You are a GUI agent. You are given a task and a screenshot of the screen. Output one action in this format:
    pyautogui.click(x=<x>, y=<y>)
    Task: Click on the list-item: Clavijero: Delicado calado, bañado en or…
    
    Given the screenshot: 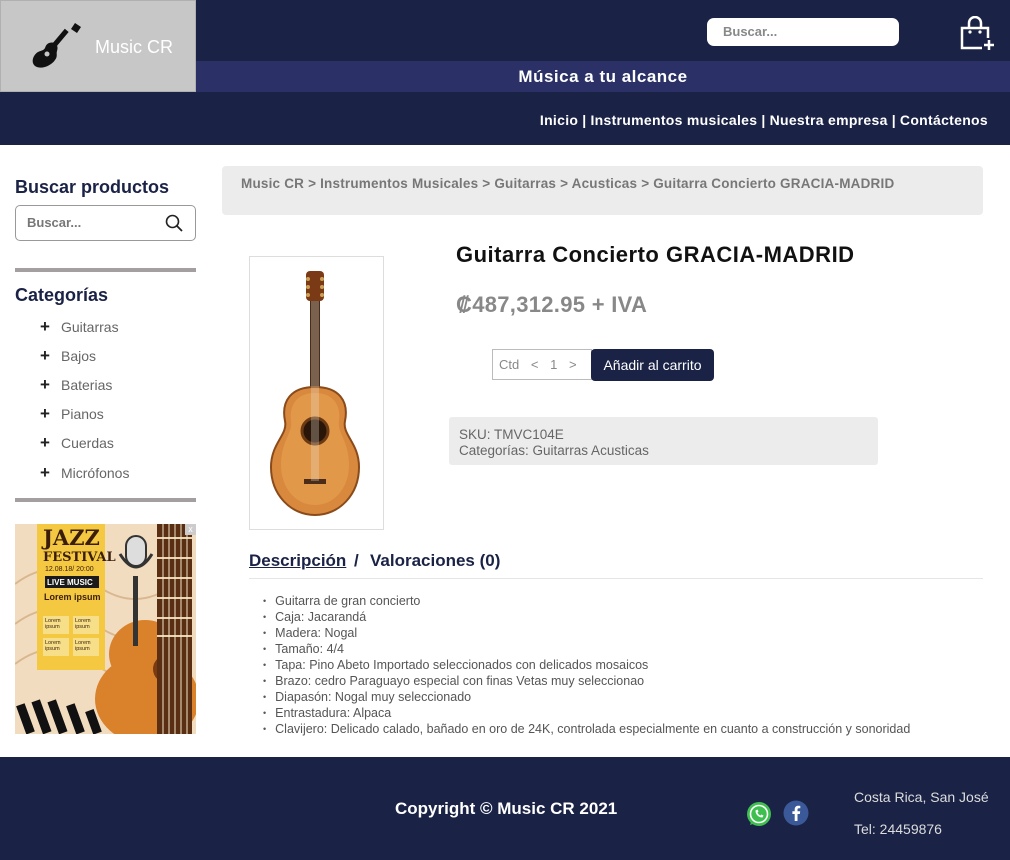 What is the action you would take?
    pyautogui.click(x=586, y=730)
    